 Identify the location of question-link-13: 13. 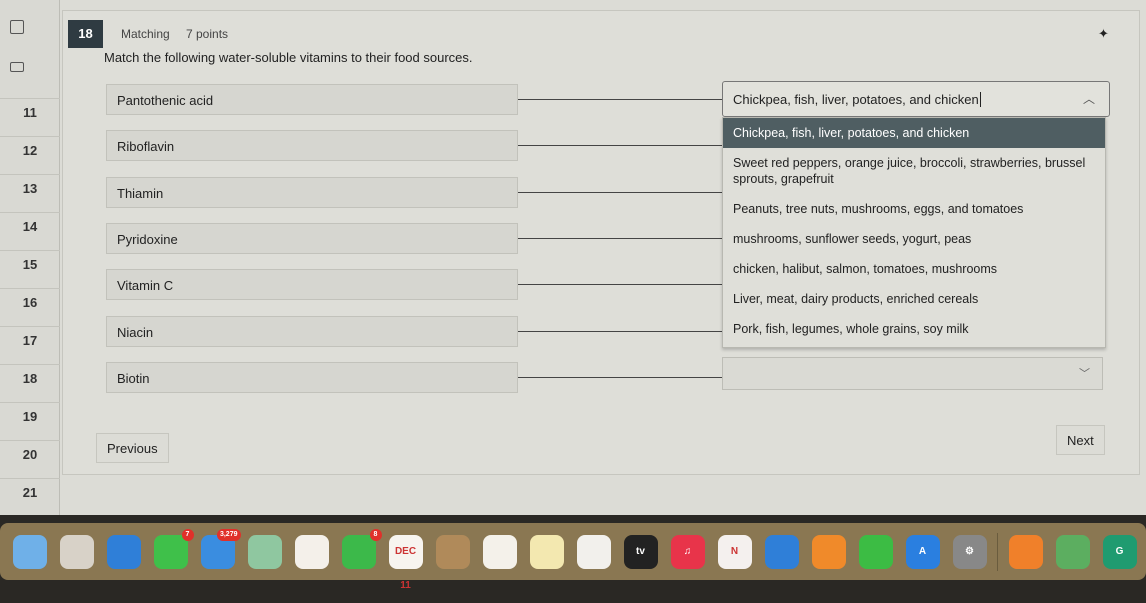
(30, 193).